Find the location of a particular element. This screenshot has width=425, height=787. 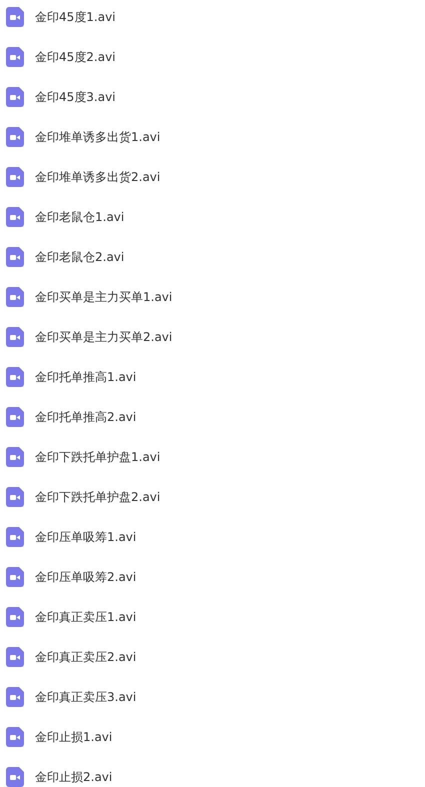

file-name: 金印托单推高1.avi is located at coordinates (85, 377).